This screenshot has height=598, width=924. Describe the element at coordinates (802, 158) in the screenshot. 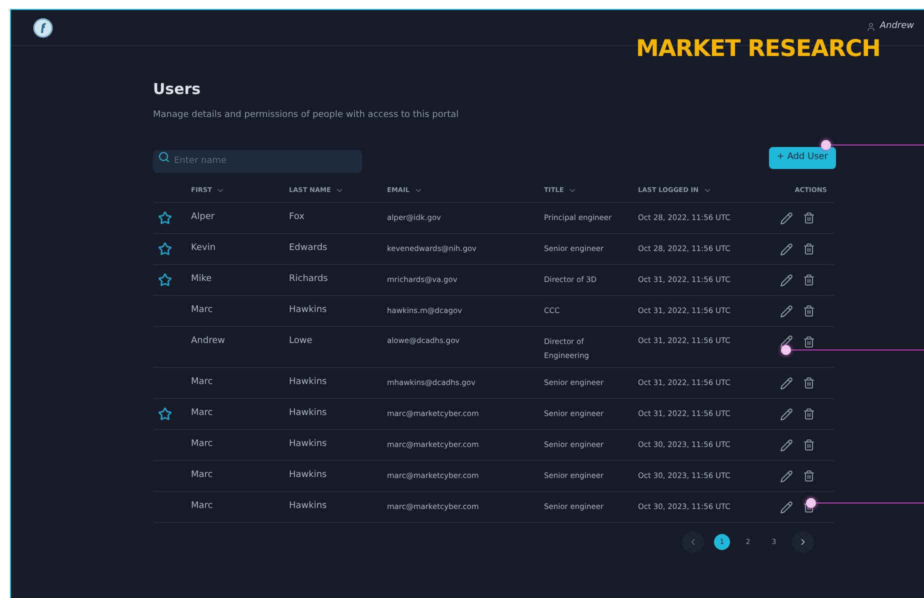

I see `add-user-button: + Add User` at that location.